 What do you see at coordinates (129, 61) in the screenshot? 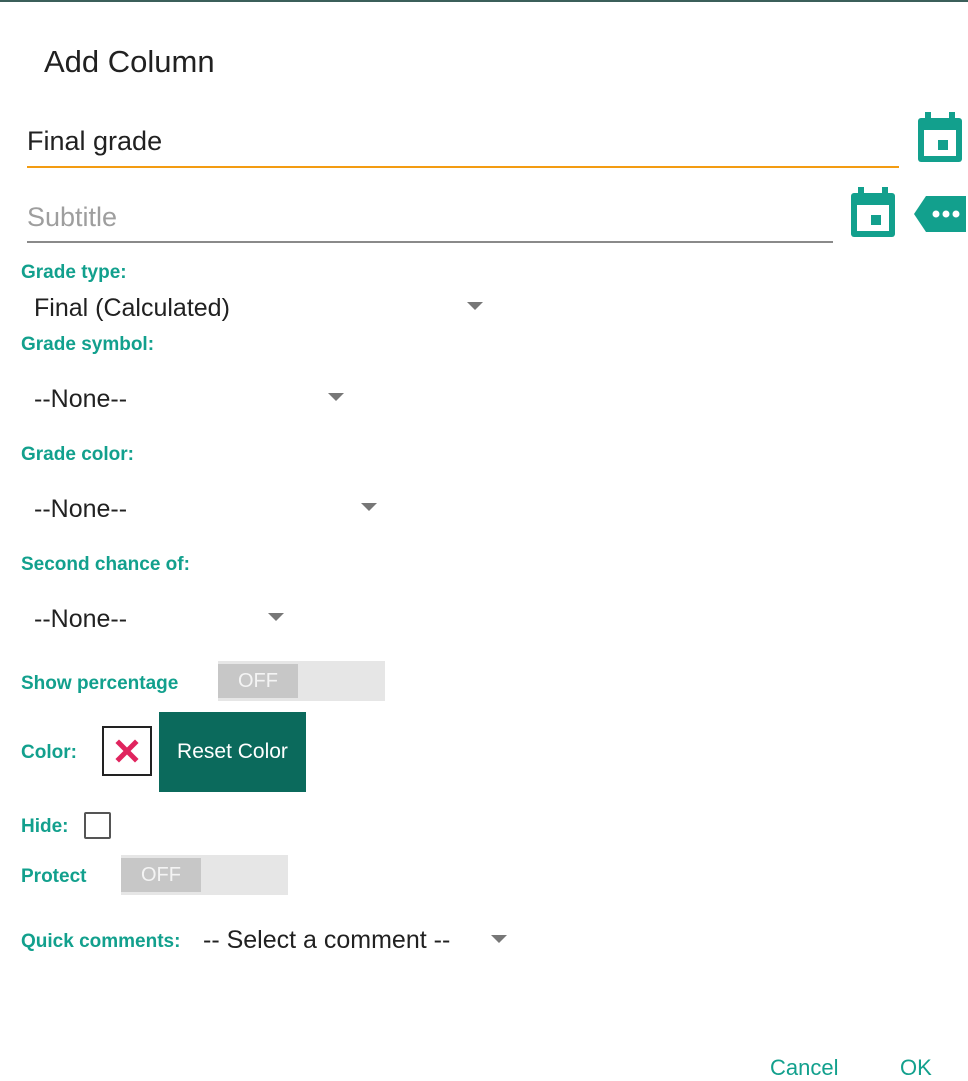
I see `dialog-title: Add Column` at bounding box center [129, 61].